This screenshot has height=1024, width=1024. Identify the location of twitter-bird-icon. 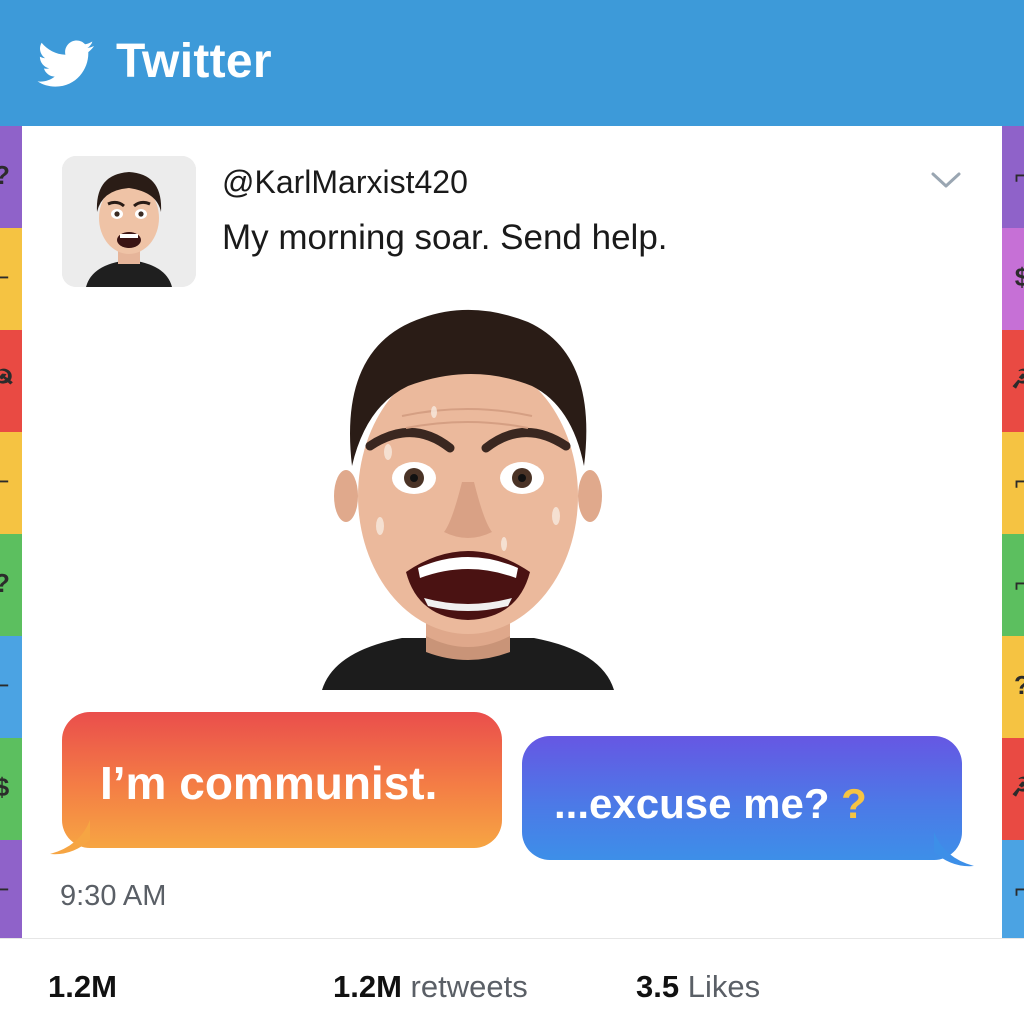
(65, 63).